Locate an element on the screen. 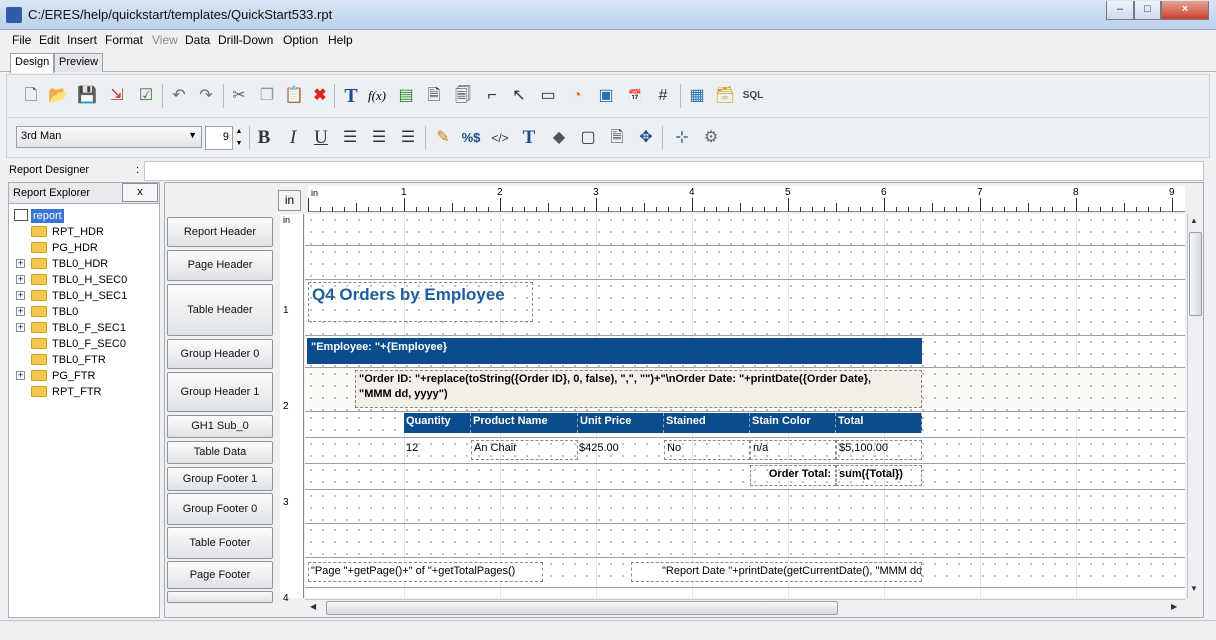 The height and width of the screenshot is (640, 1216). order-total-label: Order Total: is located at coordinates (793, 475).